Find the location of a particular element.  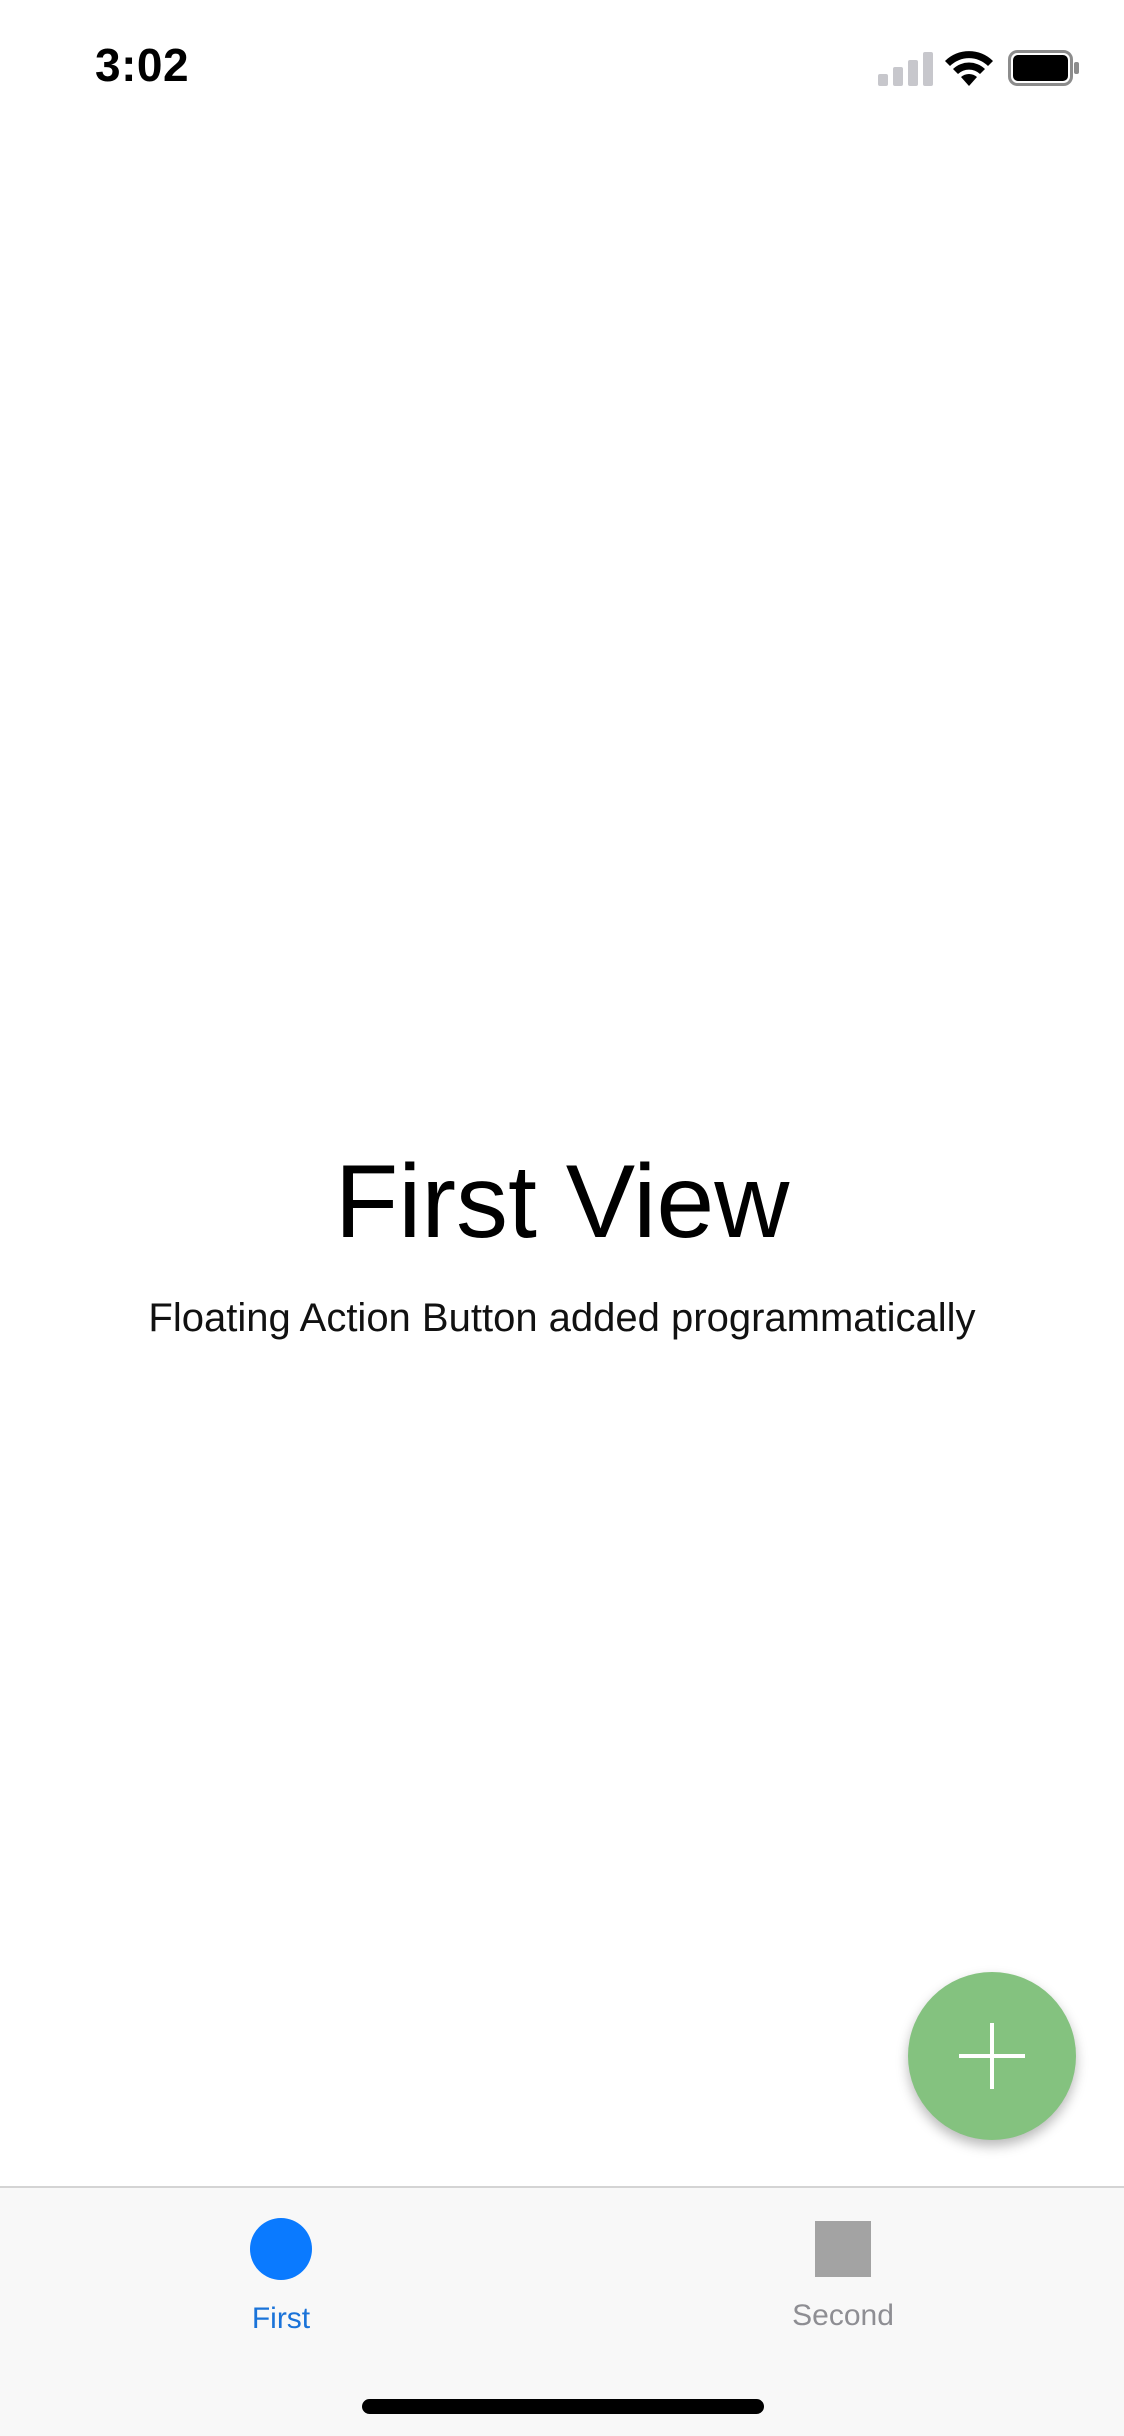

tab-first: First is located at coordinates (281, 2283).